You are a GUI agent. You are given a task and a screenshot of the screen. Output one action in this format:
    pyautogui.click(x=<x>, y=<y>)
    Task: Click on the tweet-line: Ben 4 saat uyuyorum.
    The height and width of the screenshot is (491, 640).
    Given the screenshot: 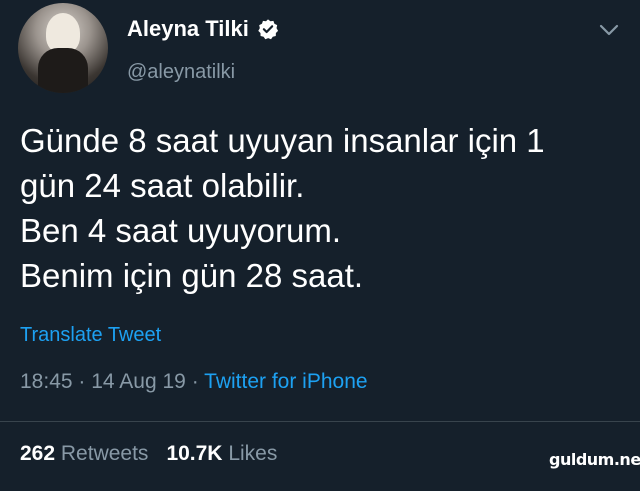 What is the action you would take?
    pyautogui.click(x=181, y=230)
    